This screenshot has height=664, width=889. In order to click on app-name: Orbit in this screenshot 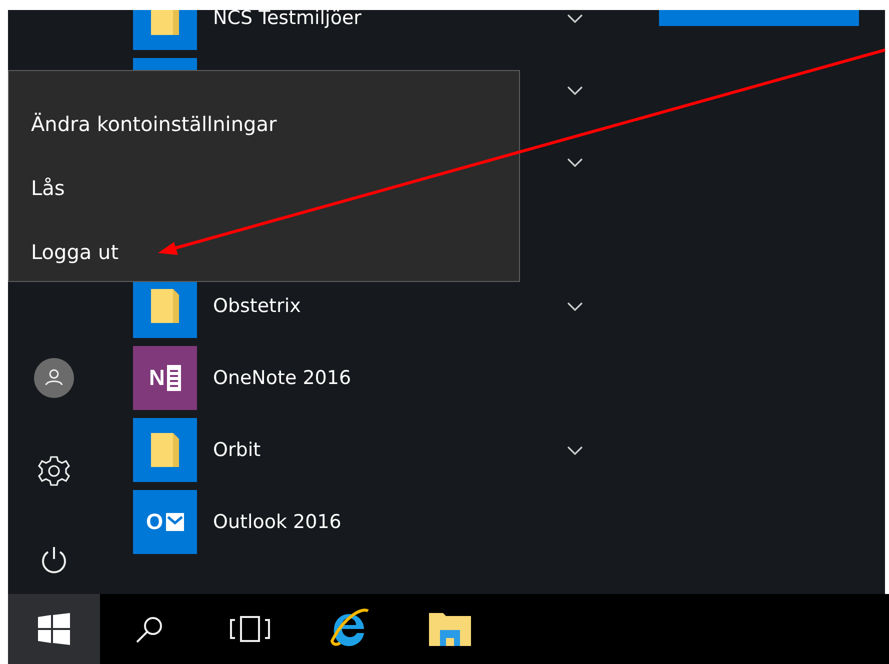, I will do `click(390, 450)`.